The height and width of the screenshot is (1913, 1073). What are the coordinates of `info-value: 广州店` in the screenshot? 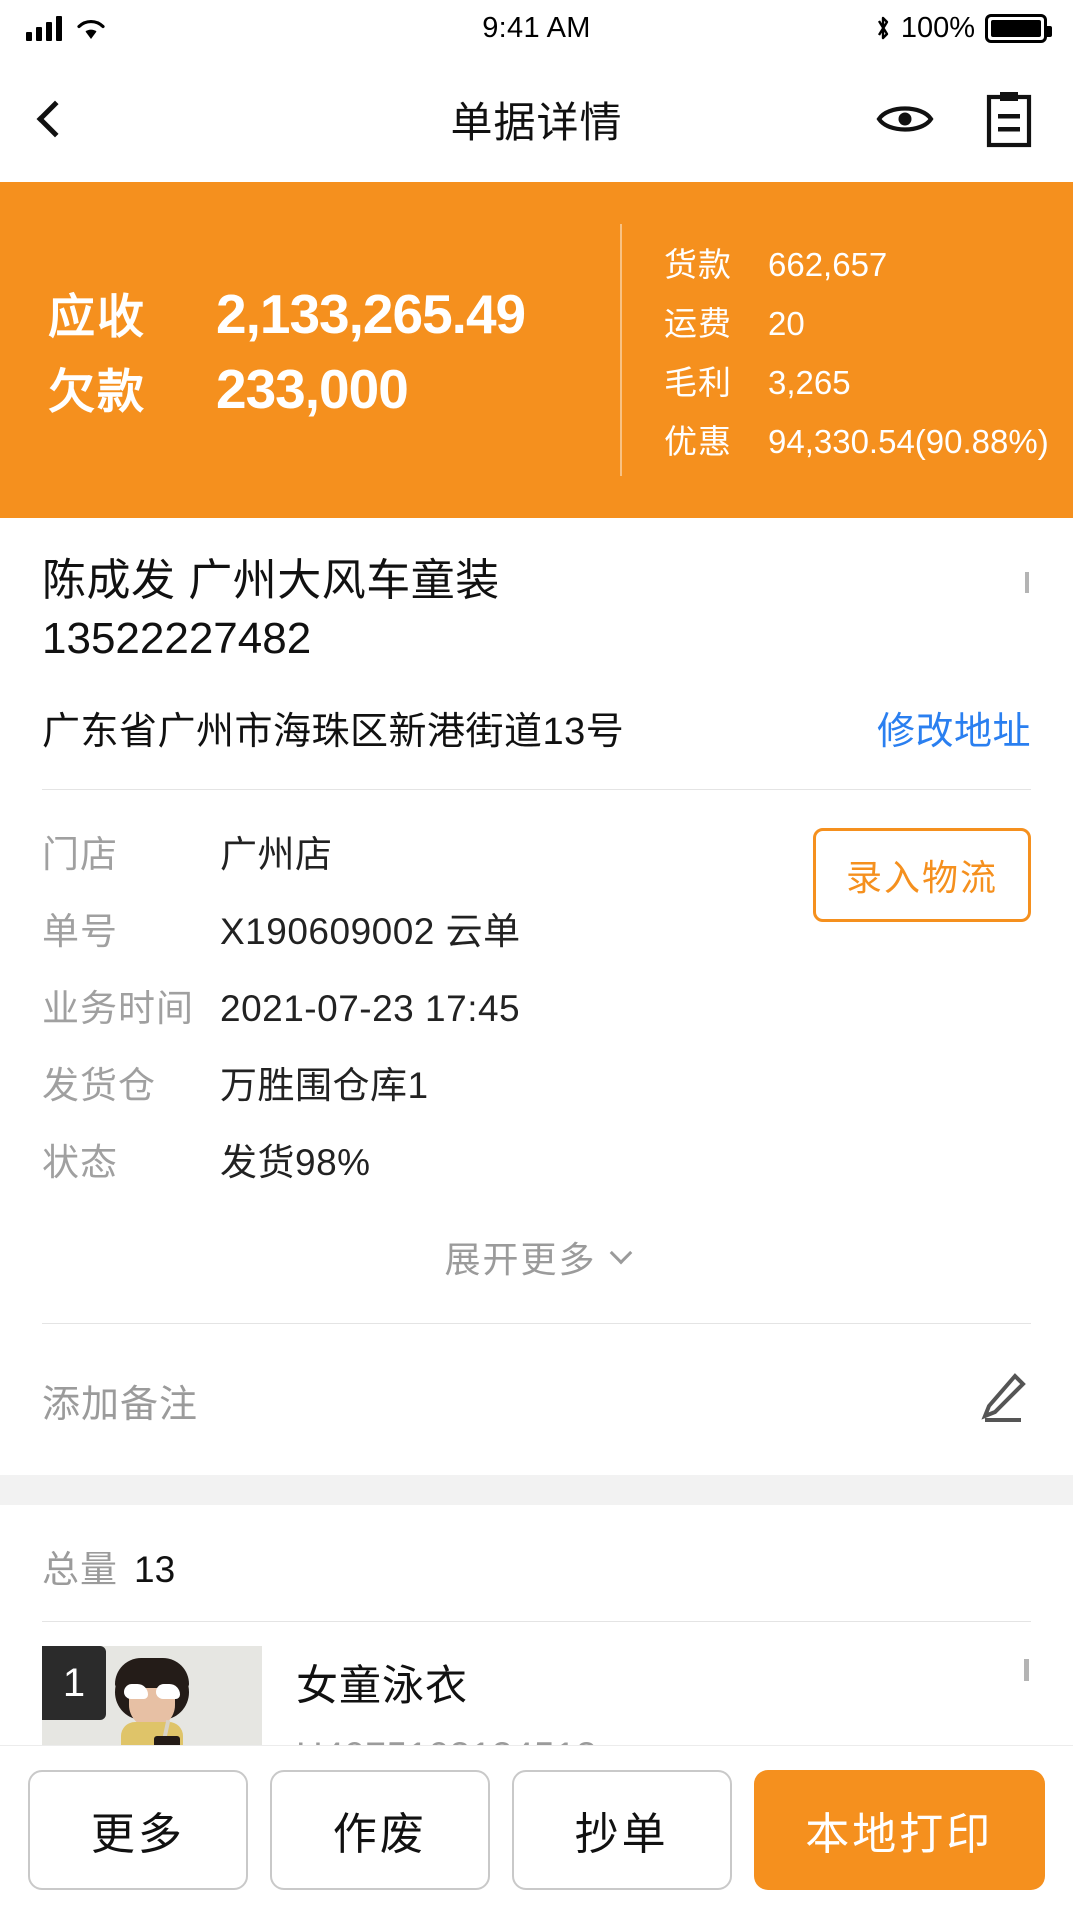 It's located at (276, 855).